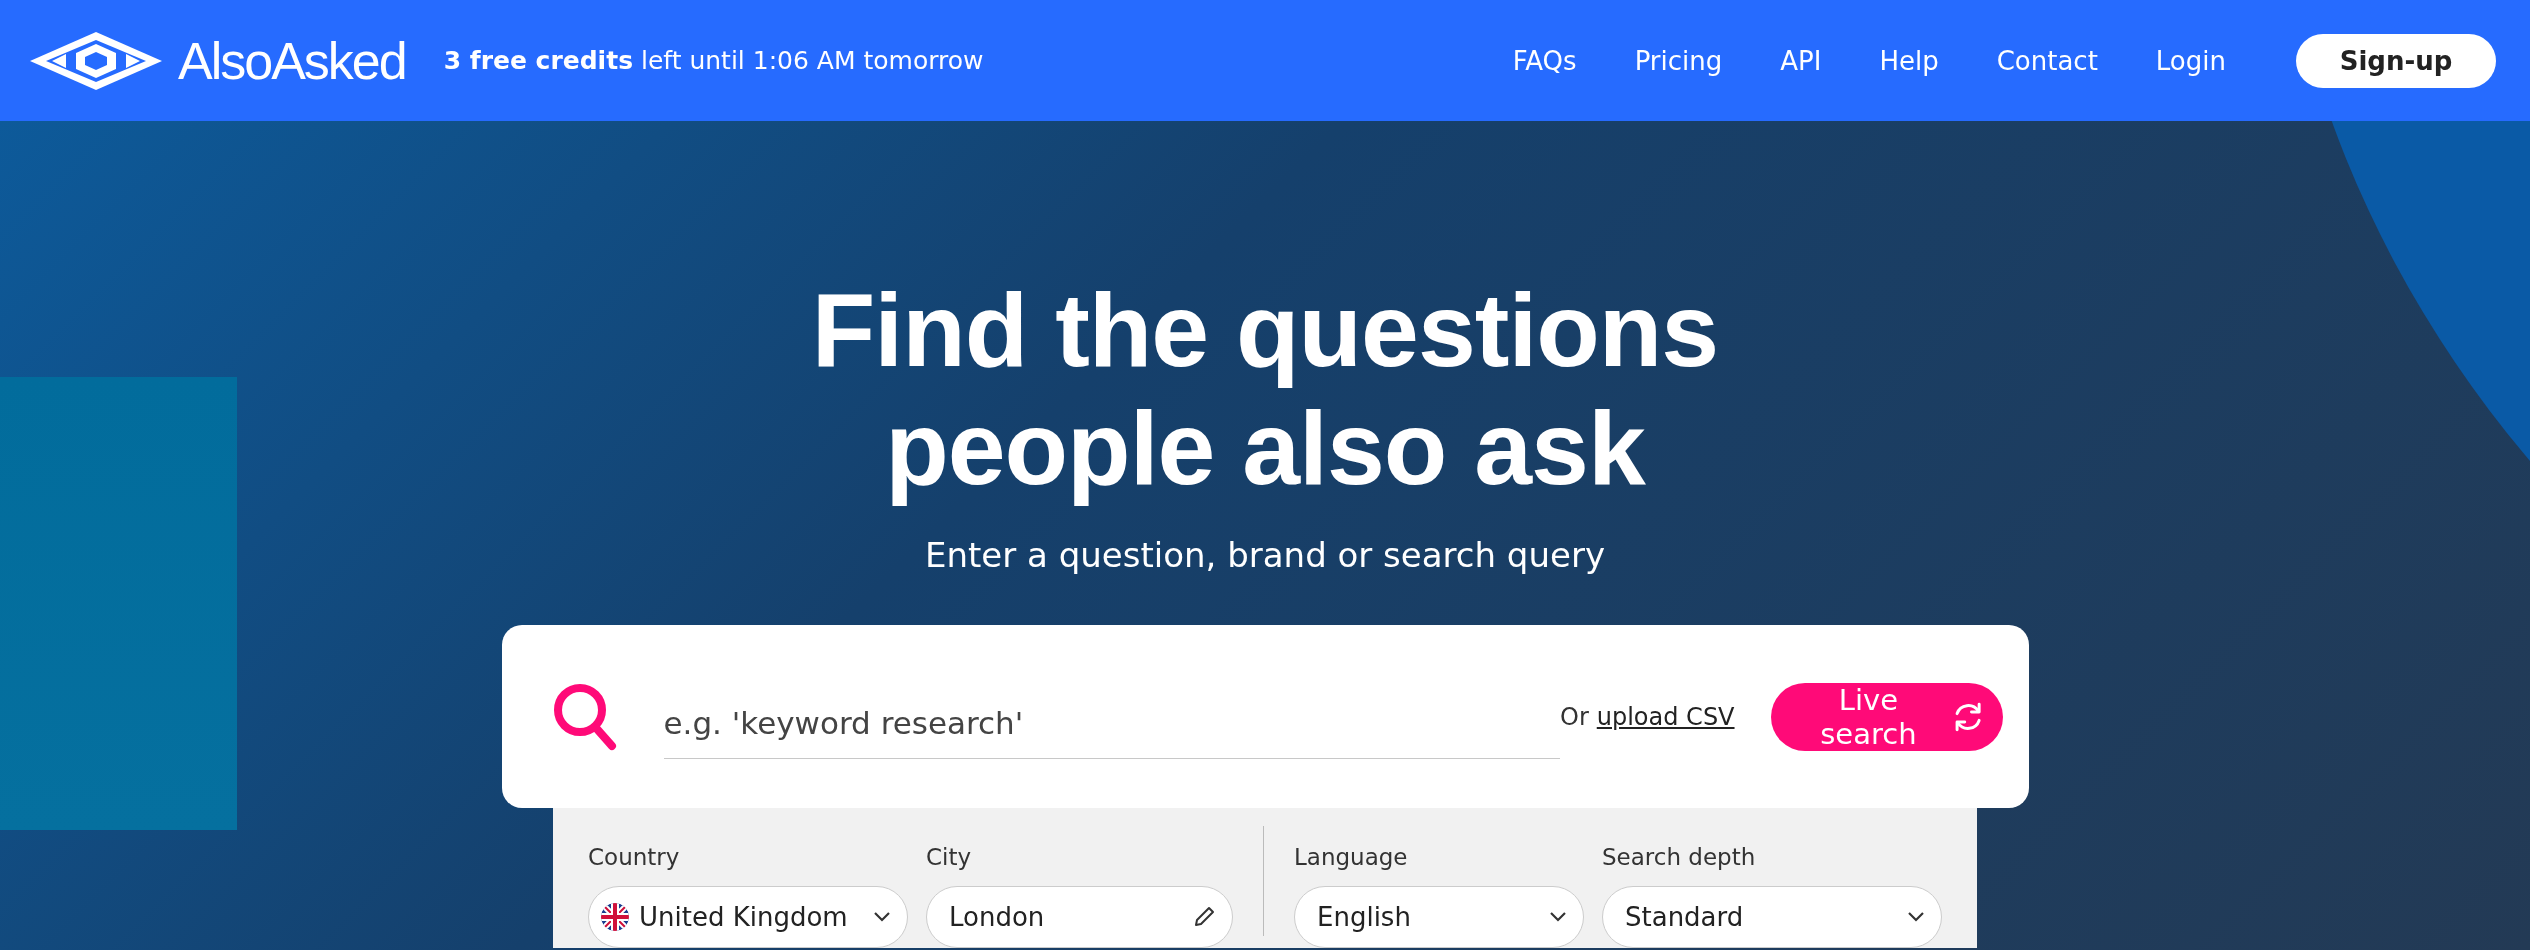 The width and height of the screenshot is (2530, 950). What do you see at coordinates (1439, 917) in the screenshot?
I see `dropdown: English` at bounding box center [1439, 917].